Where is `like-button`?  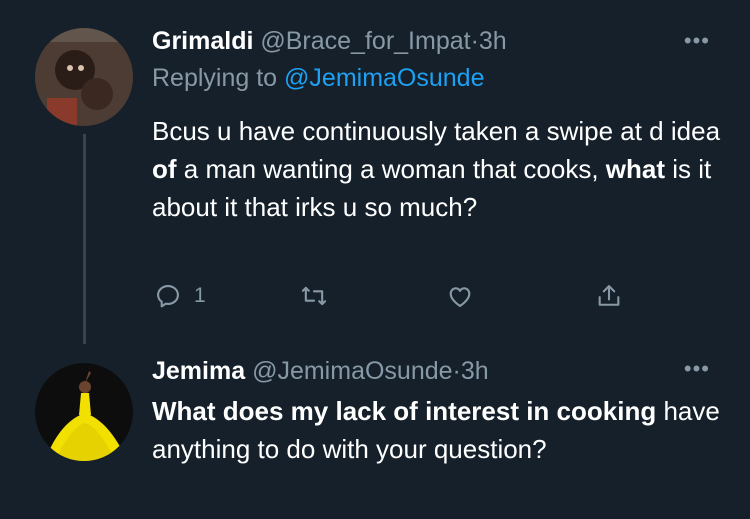 like-button is located at coordinates (460, 296).